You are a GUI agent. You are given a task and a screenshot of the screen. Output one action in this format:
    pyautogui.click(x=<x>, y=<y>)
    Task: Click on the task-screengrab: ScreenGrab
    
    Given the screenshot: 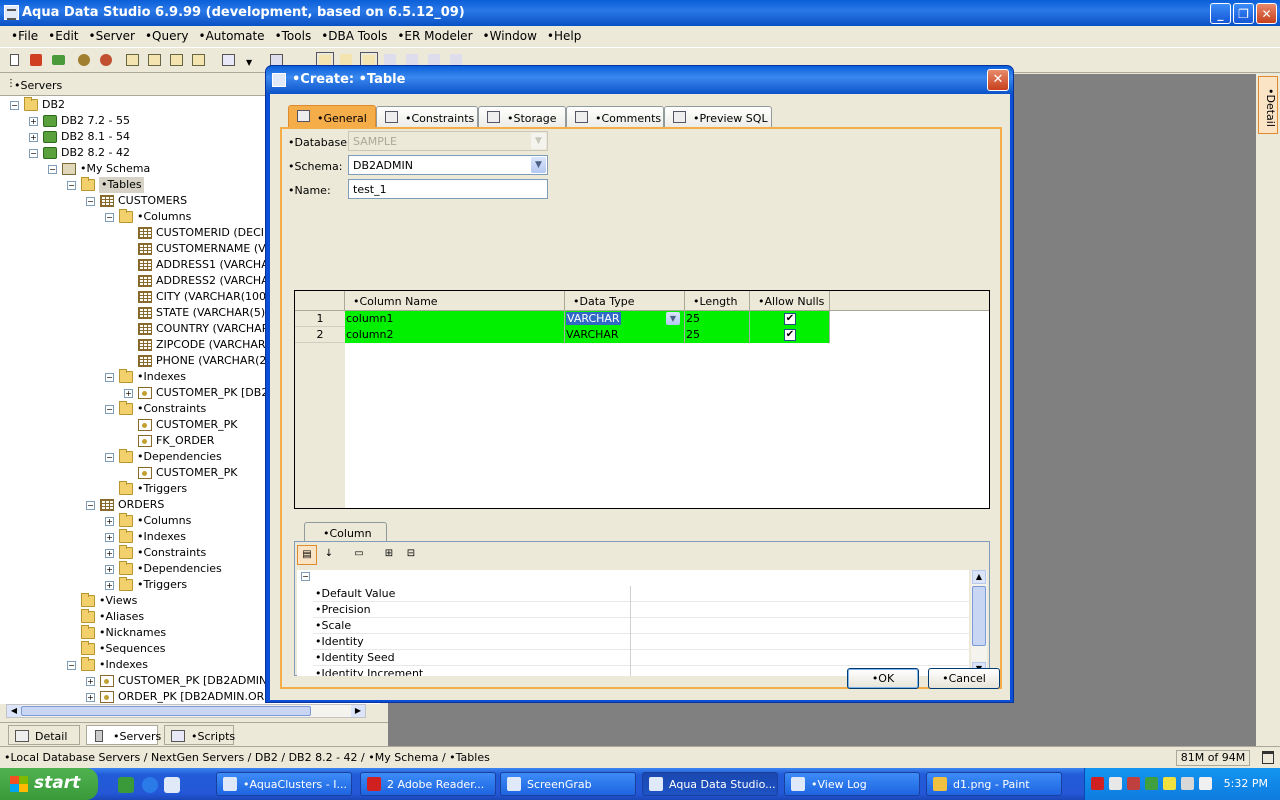 What is the action you would take?
    pyautogui.click(x=568, y=784)
    